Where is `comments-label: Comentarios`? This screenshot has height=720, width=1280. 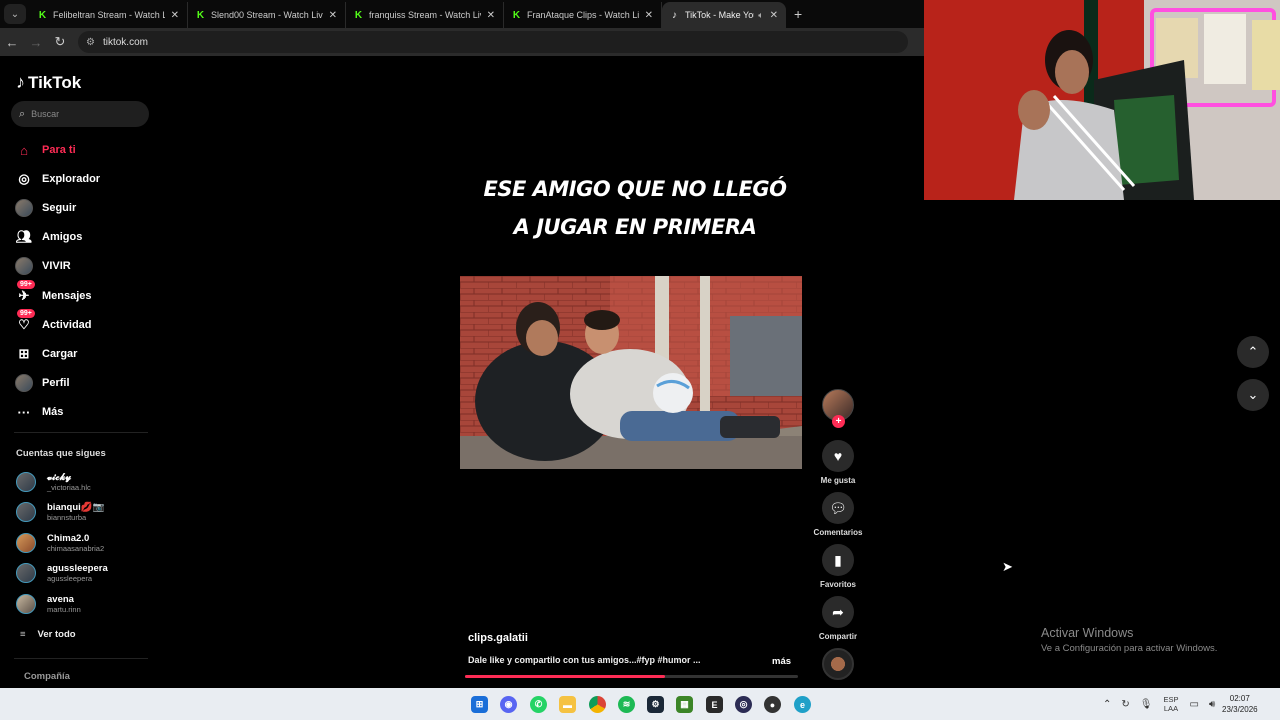
comments-label: Comentarios is located at coordinates (838, 532).